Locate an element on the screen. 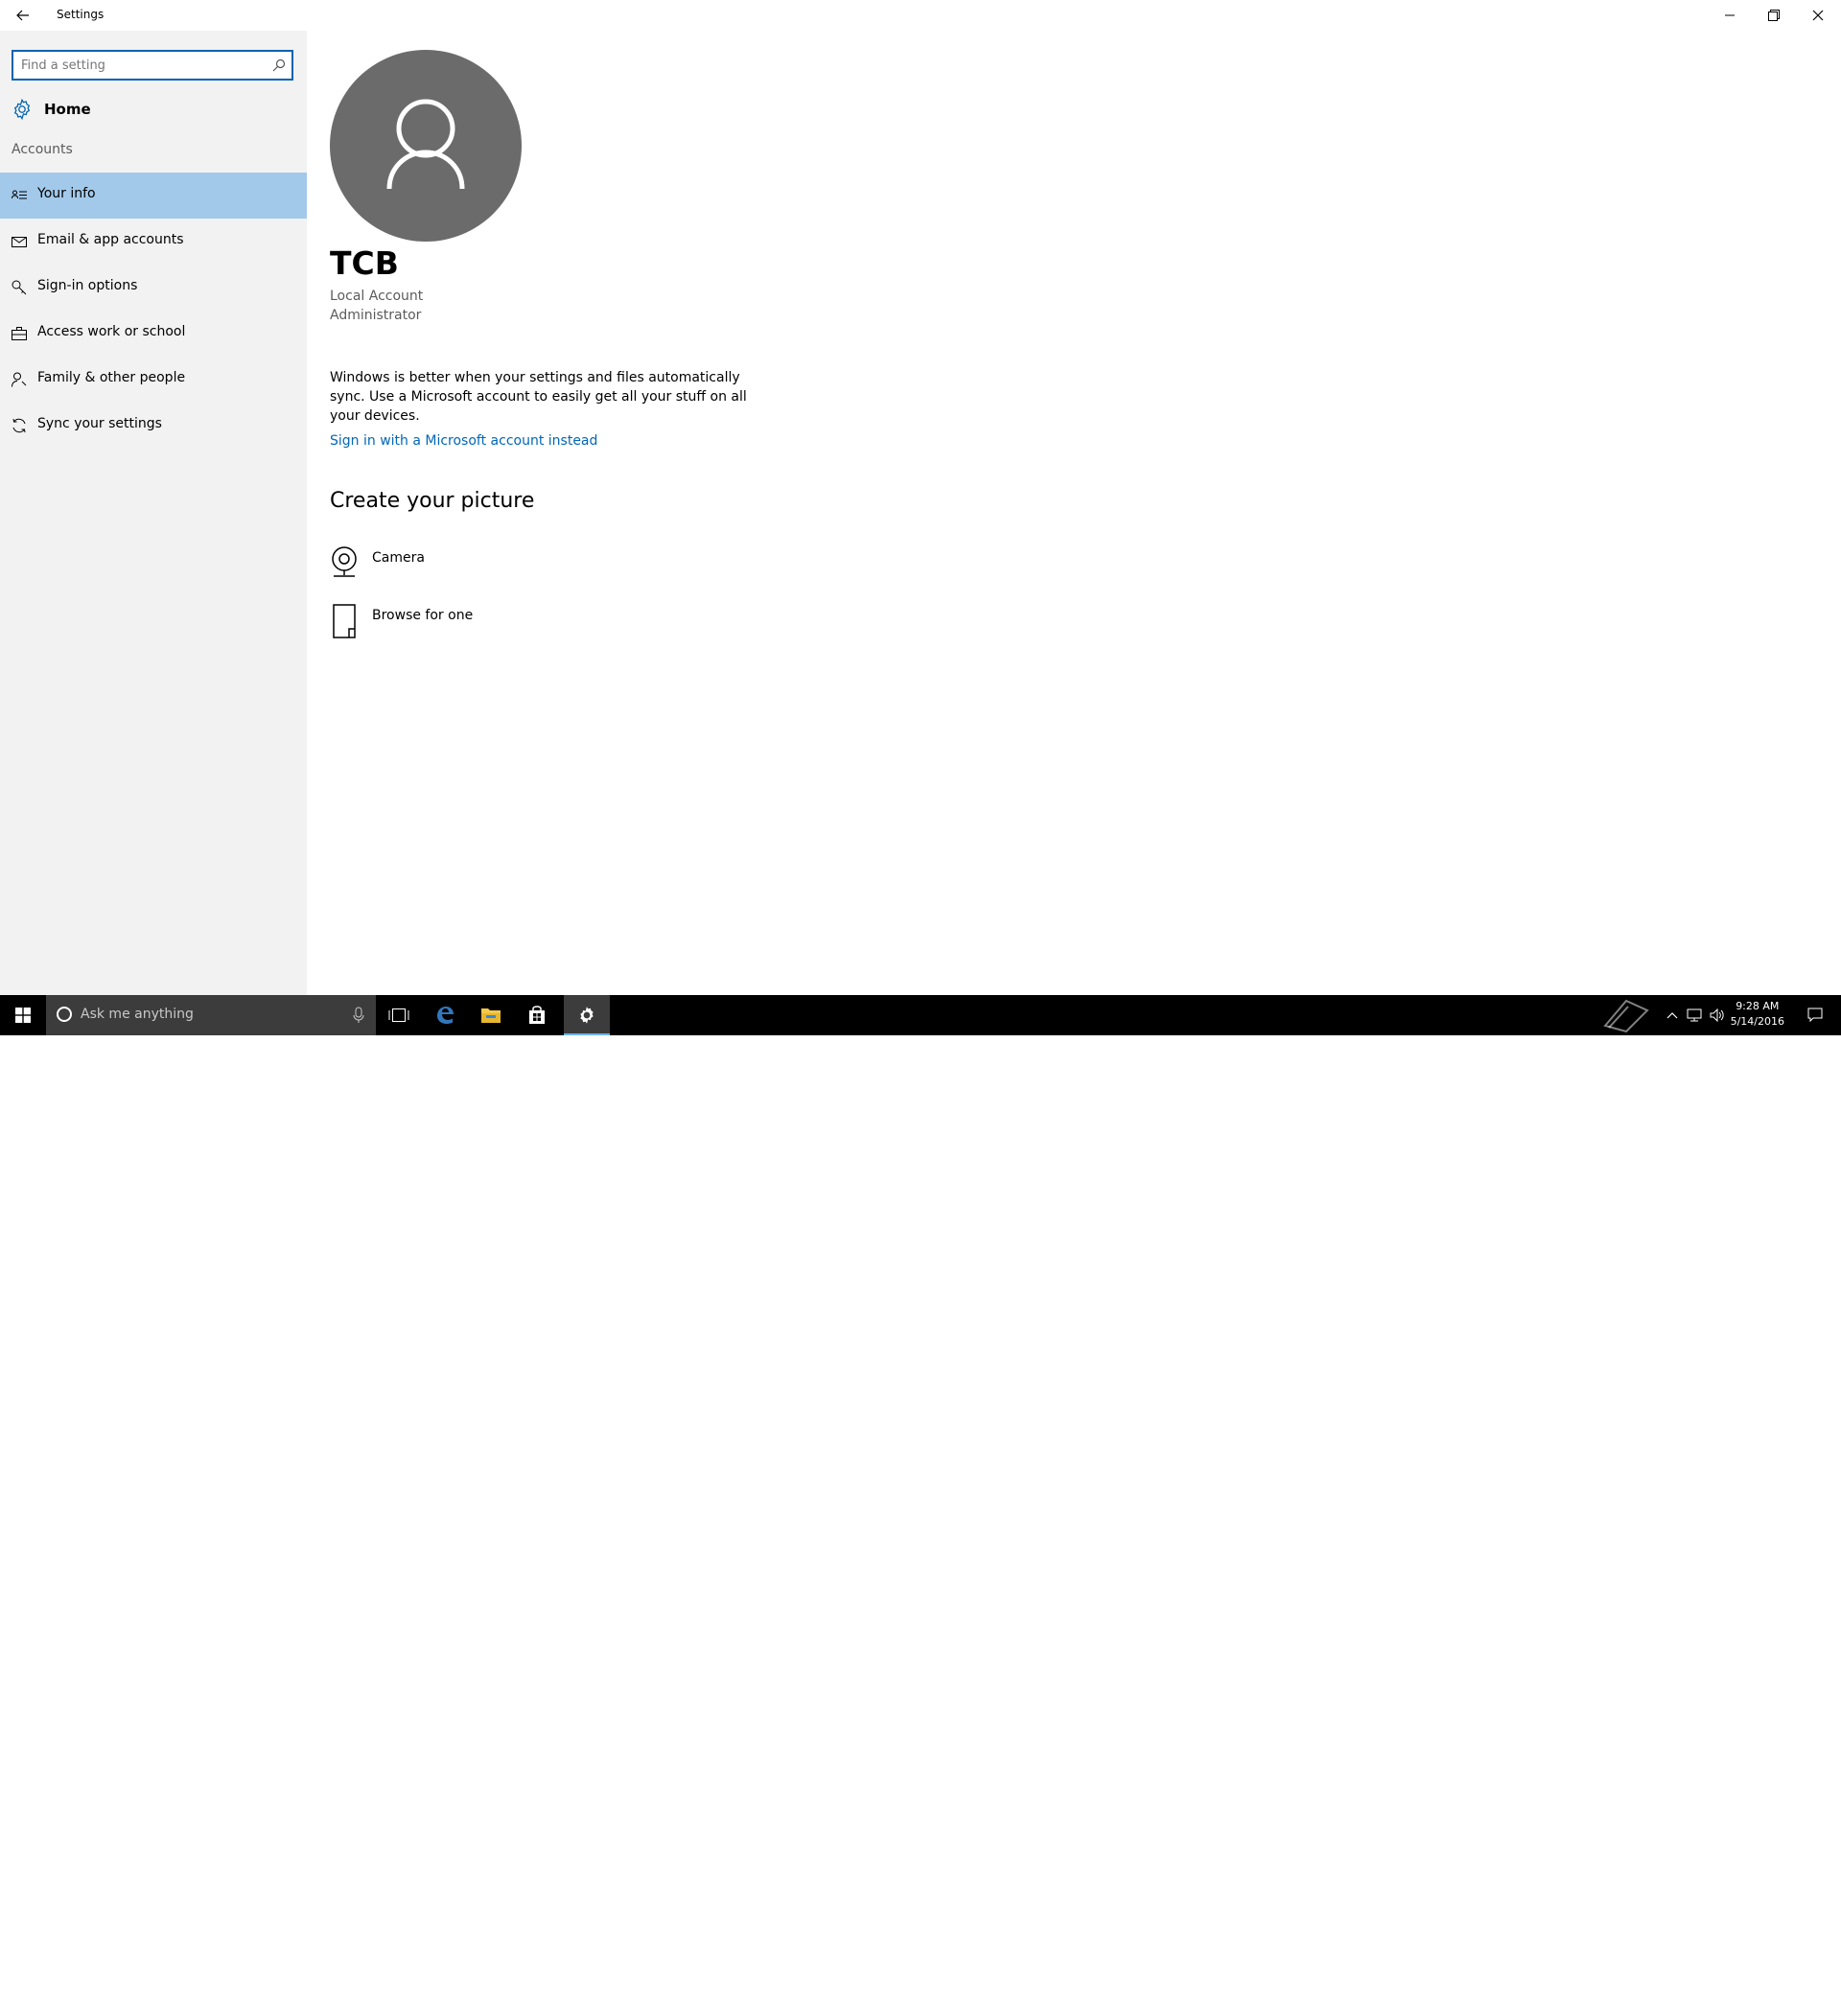 The height and width of the screenshot is (2016, 1841). sidebar-item-access-work-school: Access work or school is located at coordinates (153, 334).